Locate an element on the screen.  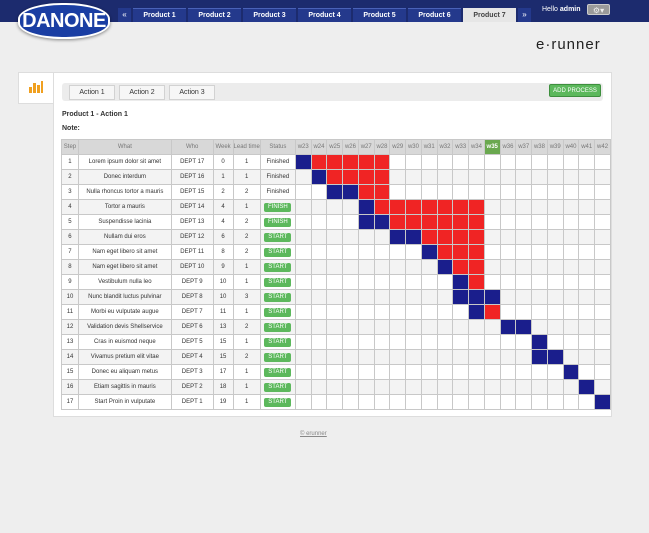
footer-link: © erunner is located at coordinates (313, 434).